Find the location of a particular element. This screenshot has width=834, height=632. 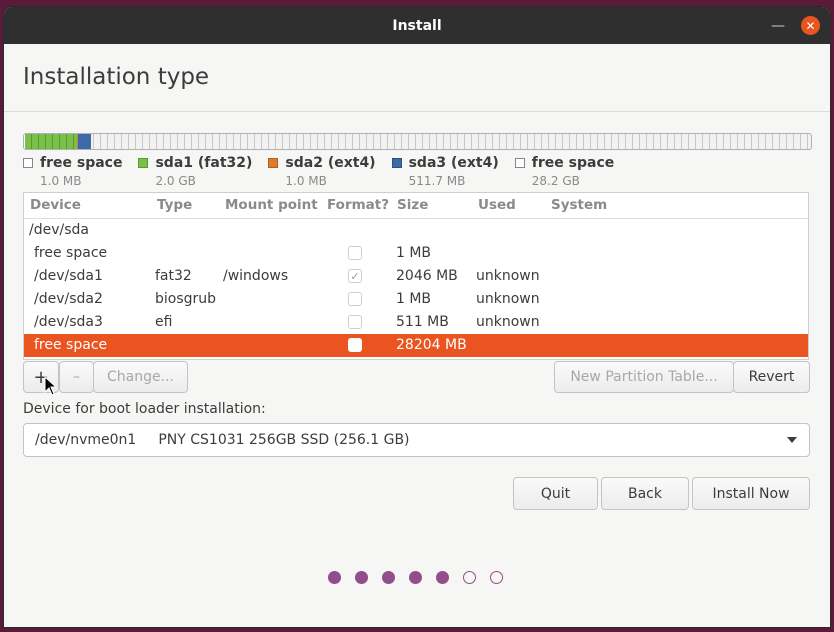

bar-segment-sda3 is located at coordinates (84, 141).